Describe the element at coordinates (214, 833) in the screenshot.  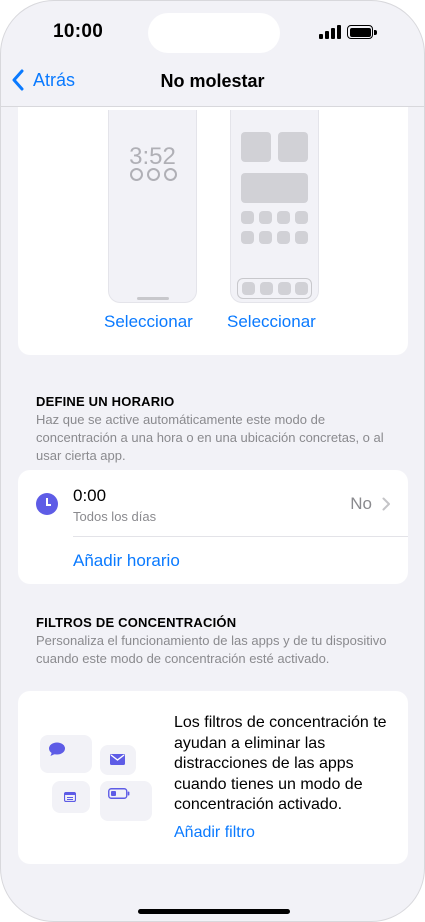
I see `add-filter-button: Añadir filtro` at that location.